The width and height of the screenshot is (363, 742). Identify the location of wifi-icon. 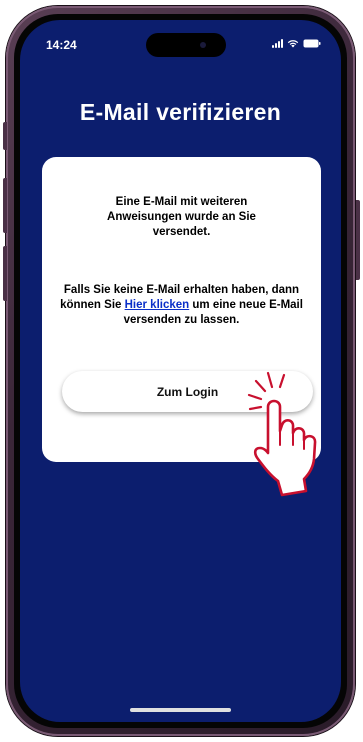
(293, 44).